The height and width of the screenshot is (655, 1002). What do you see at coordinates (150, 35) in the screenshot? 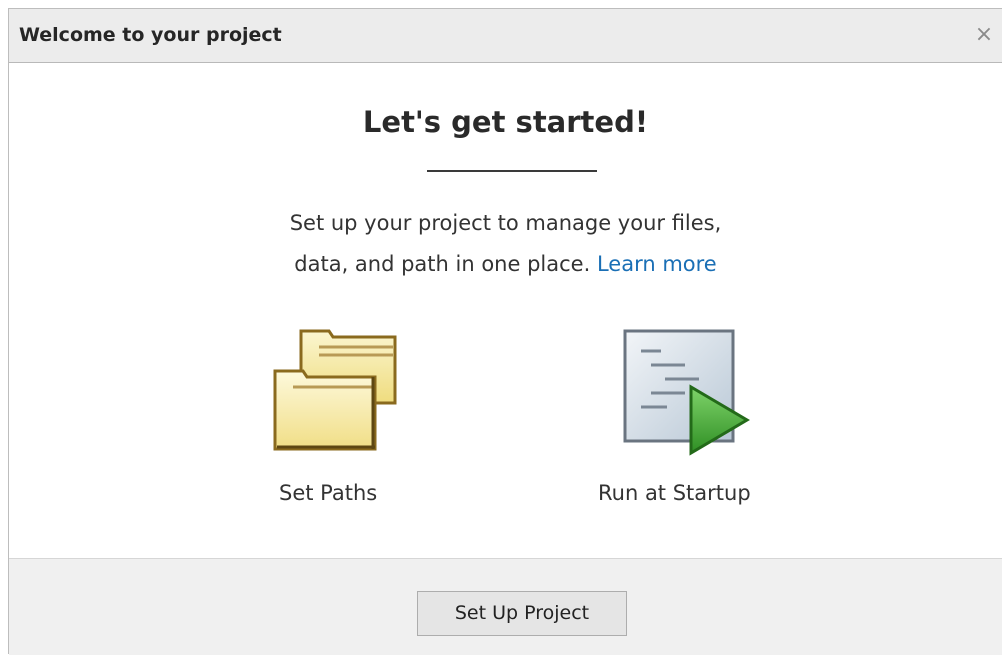
I see `dialog-title: Welcome to your project` at bounding box center [150, 35].